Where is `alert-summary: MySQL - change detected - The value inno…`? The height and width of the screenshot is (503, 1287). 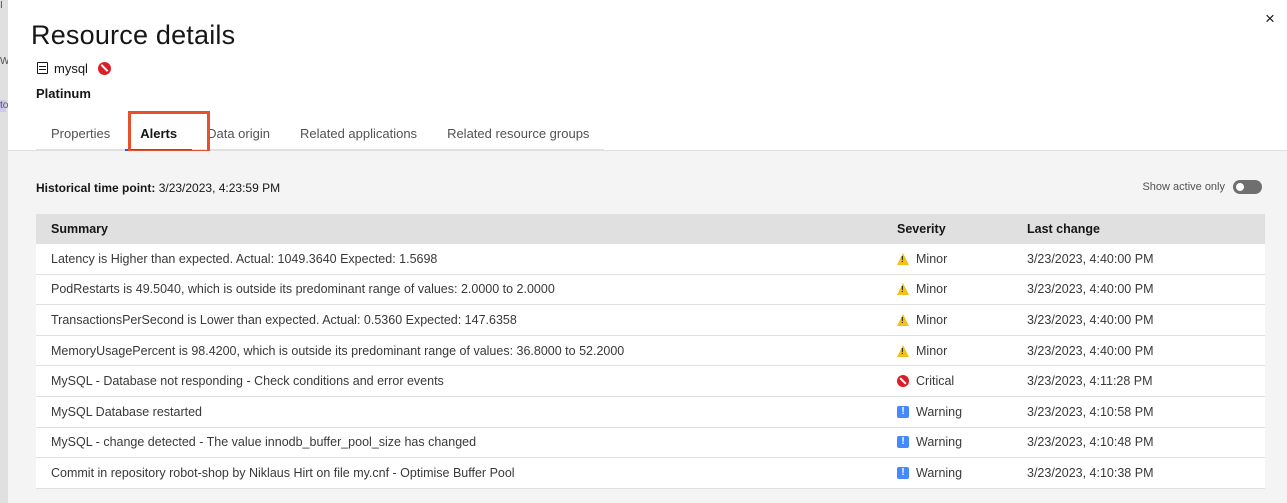
alert-summary: MySQL - change detected - The value inno… is located at coordinates (264, 442).